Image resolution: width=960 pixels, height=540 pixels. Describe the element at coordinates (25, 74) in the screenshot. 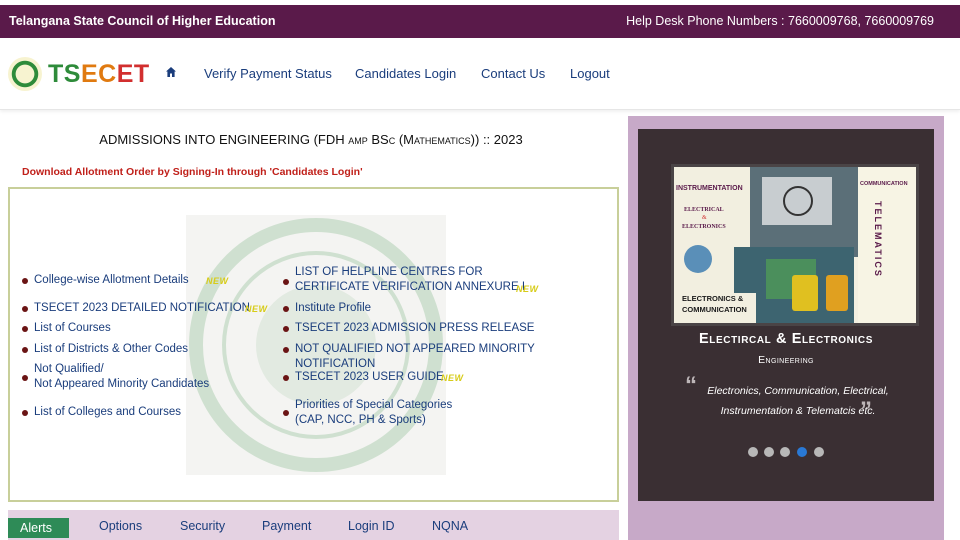

I see `tsche-seal-logo` at that location.